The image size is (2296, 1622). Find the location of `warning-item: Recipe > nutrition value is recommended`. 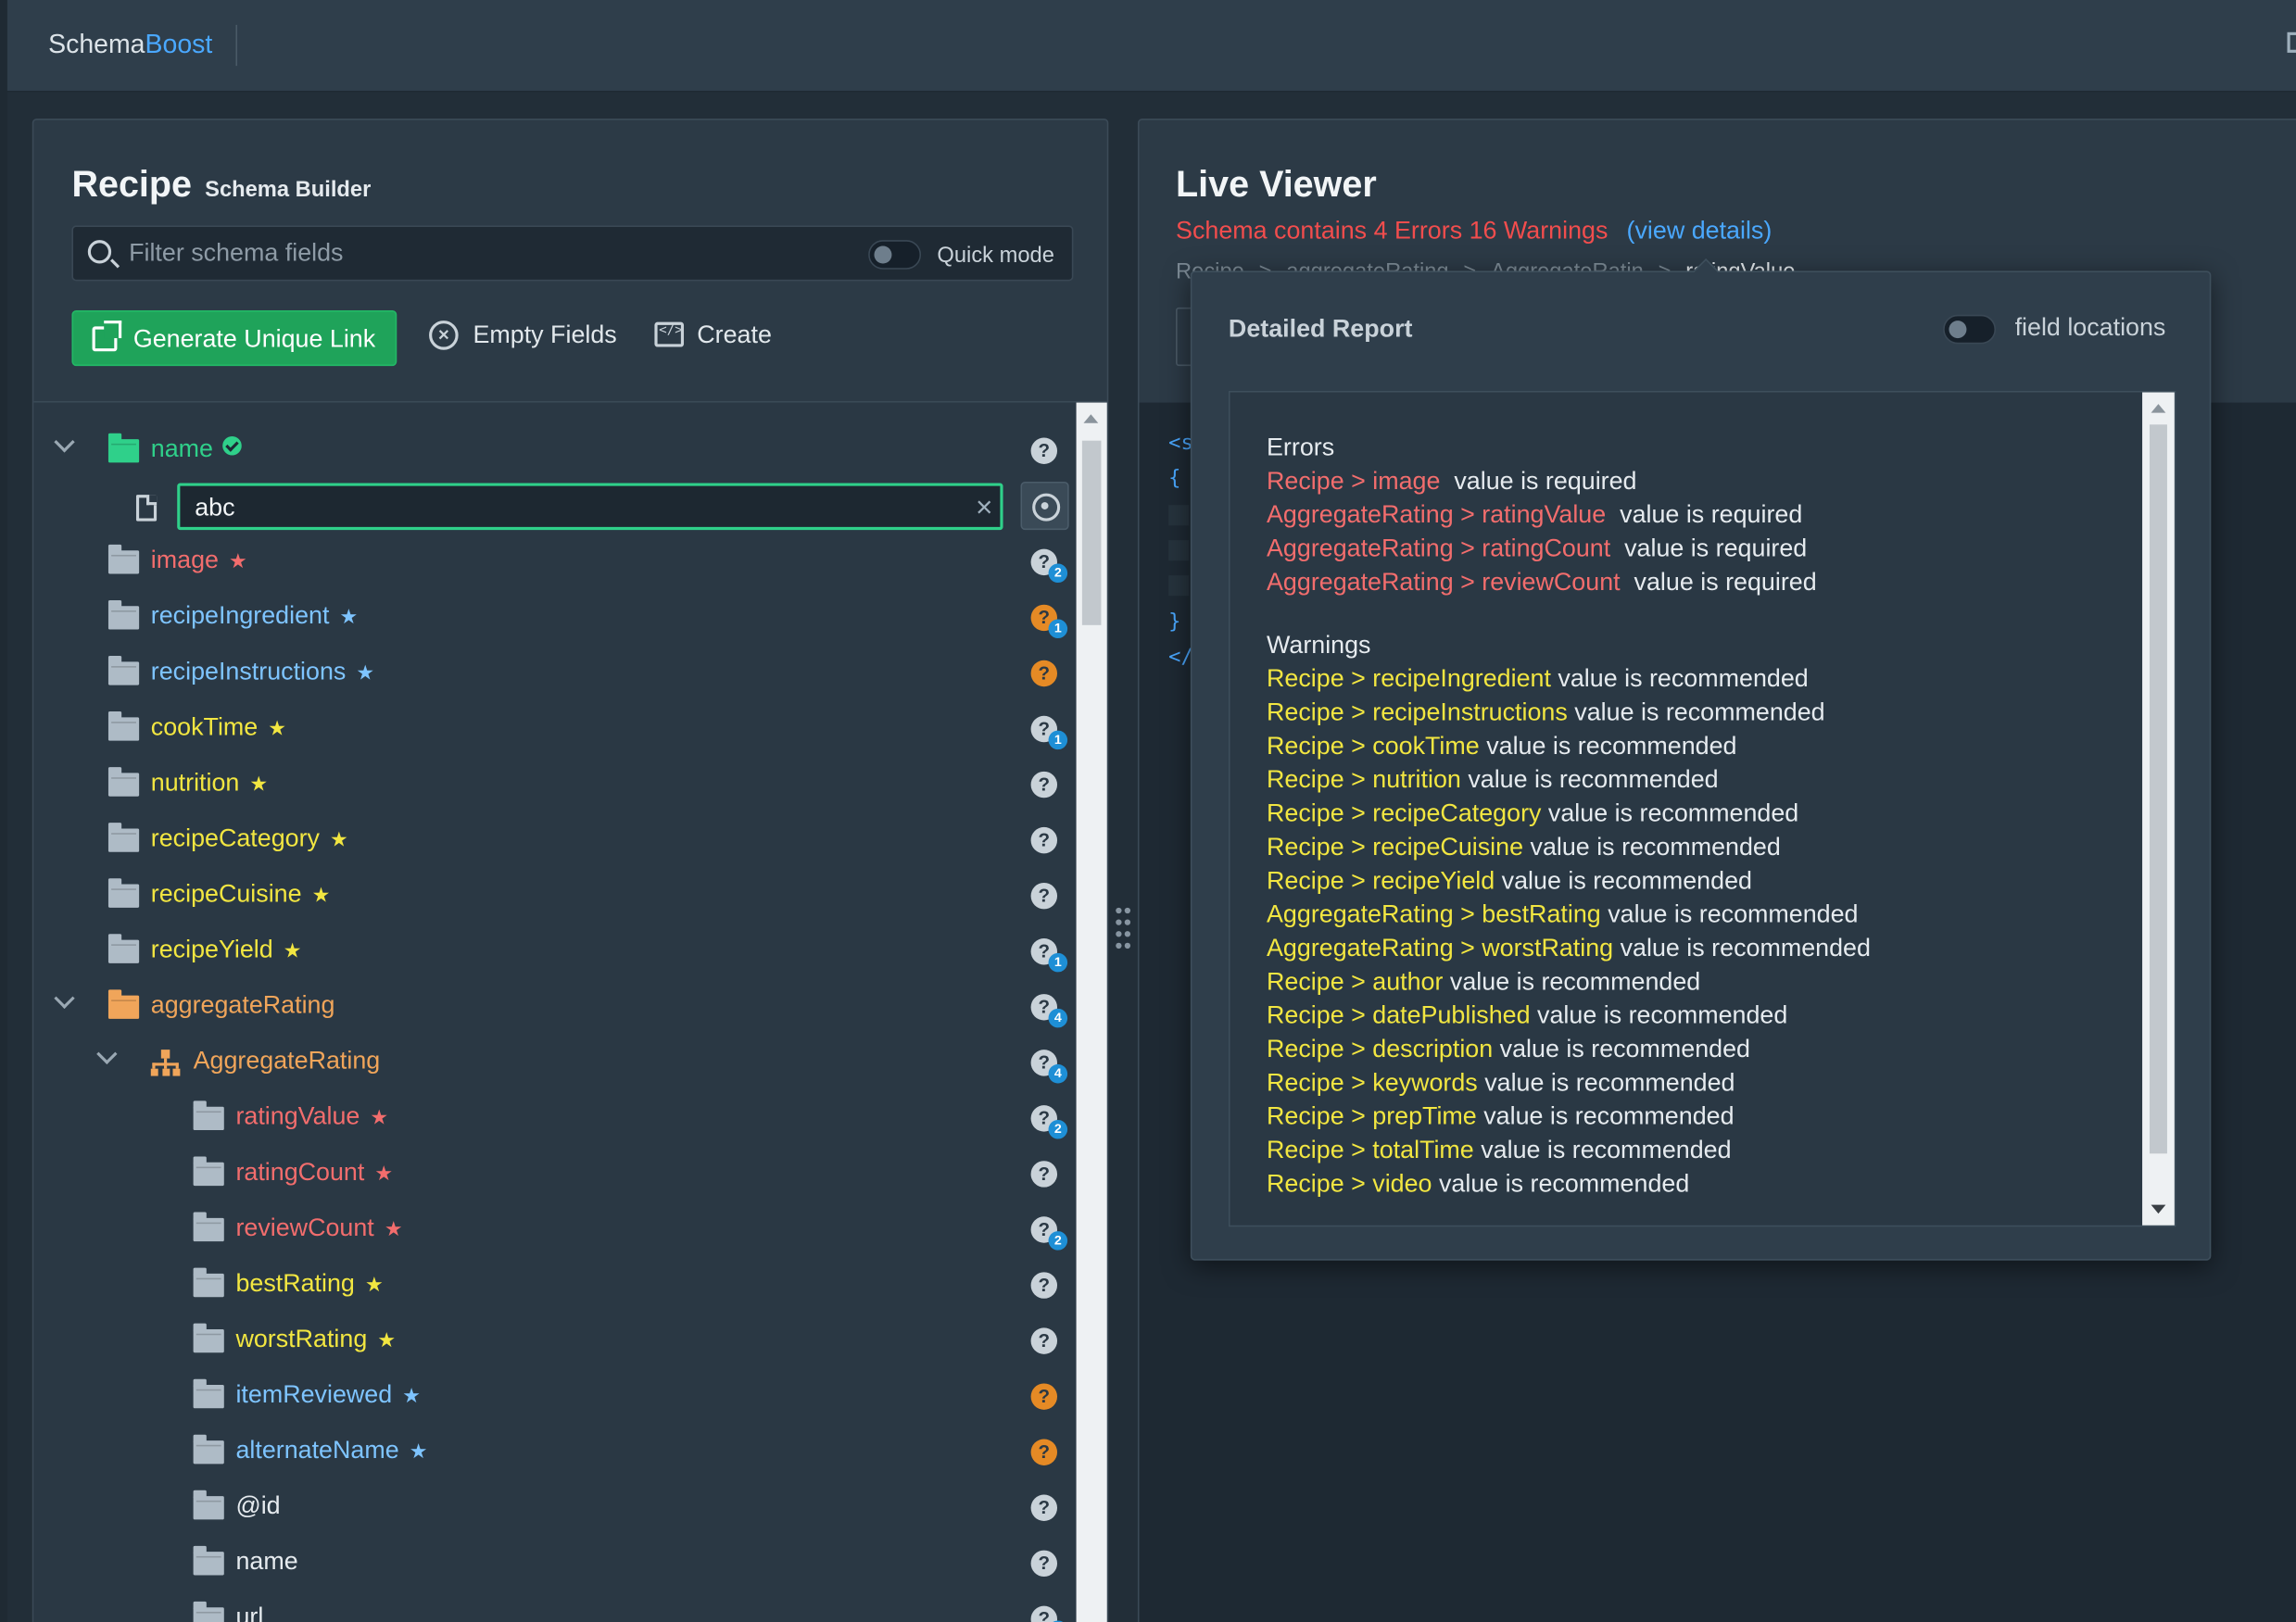

warning-item: Recipe > nutrition value is recommended is located at coordinates (1699, 779).